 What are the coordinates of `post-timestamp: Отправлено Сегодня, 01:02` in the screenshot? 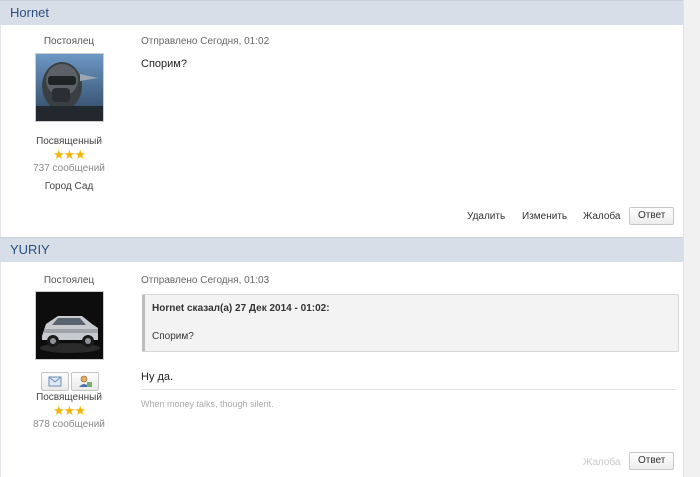 It's located at (205, 41).